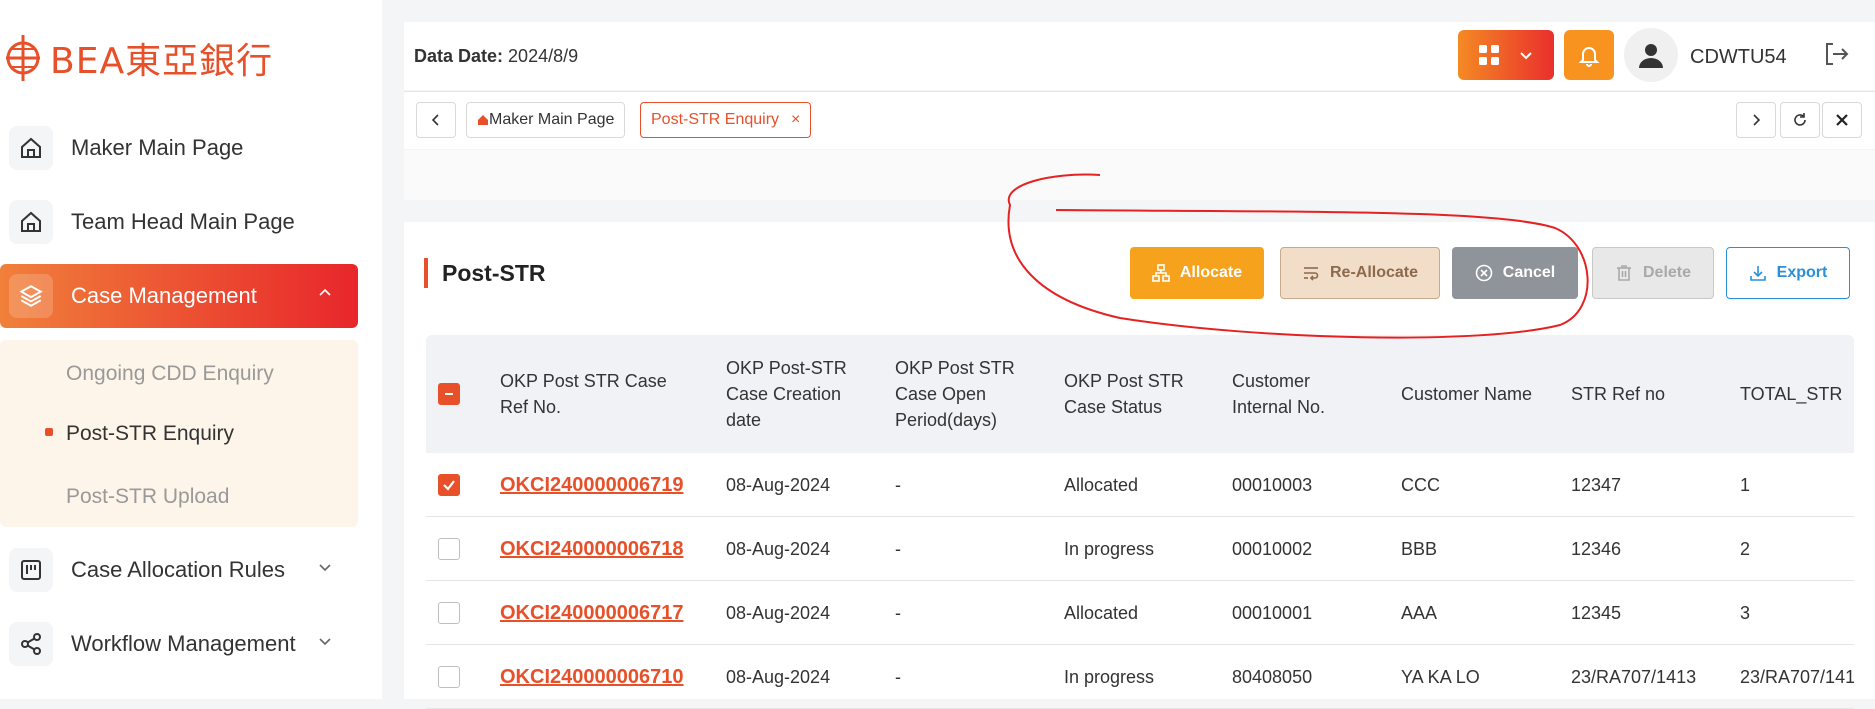 The height and width of the screenshot is (709, 1875). Describe the element at coordinates (1596, 548) in the screenshot. I see `str-ref-cell: 12346` at that location.